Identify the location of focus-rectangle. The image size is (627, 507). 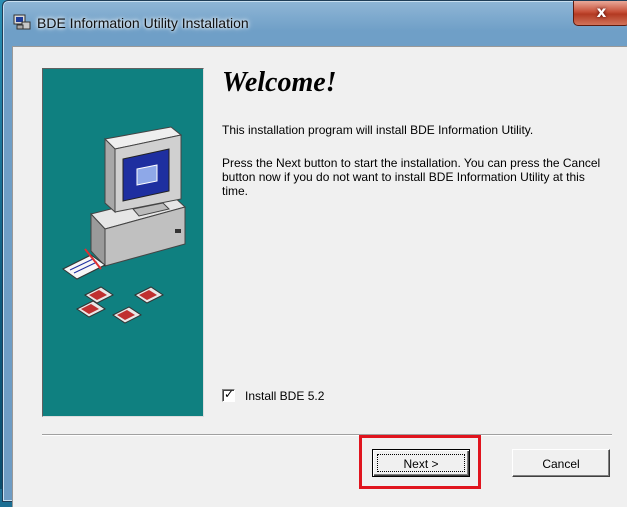
(421, 463).